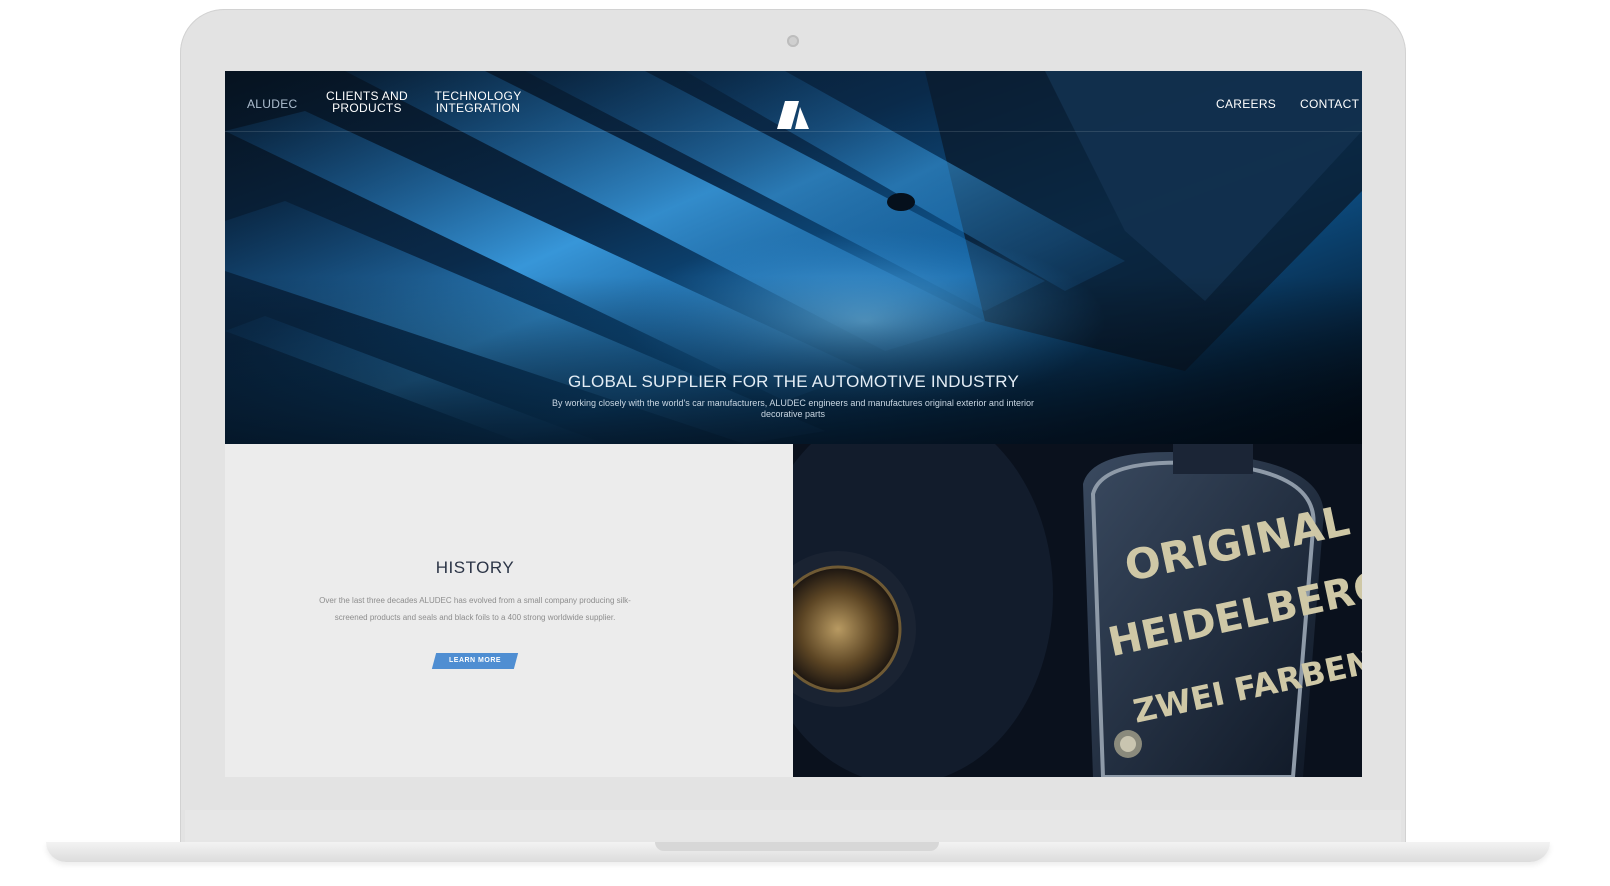 The height and width of the screenshot is (886, 1610). What do you see at coordinates (272, 104) in the screenshot?
I see `nav-brand-link: ALUDEC` at bounding box center [272, 104].